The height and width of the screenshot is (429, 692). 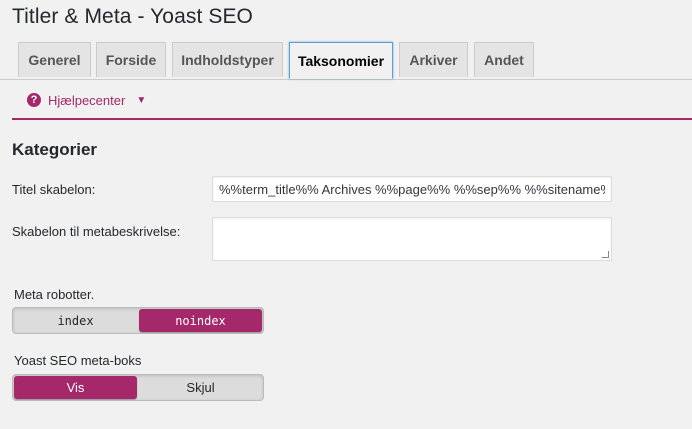 What do you see at coordinates (75, 387) in the screenshot?
I see `metabox-show-option: Vis` at bounding box center [75, 387].